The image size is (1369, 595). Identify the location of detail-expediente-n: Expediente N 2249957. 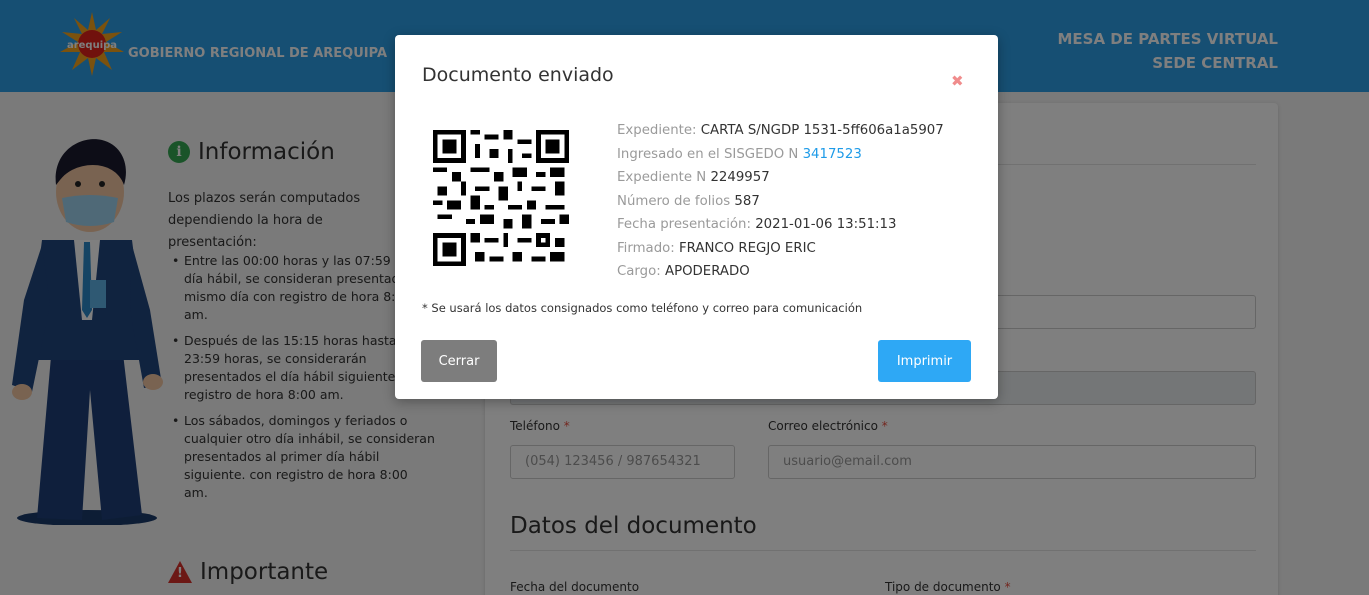
(693, 177).